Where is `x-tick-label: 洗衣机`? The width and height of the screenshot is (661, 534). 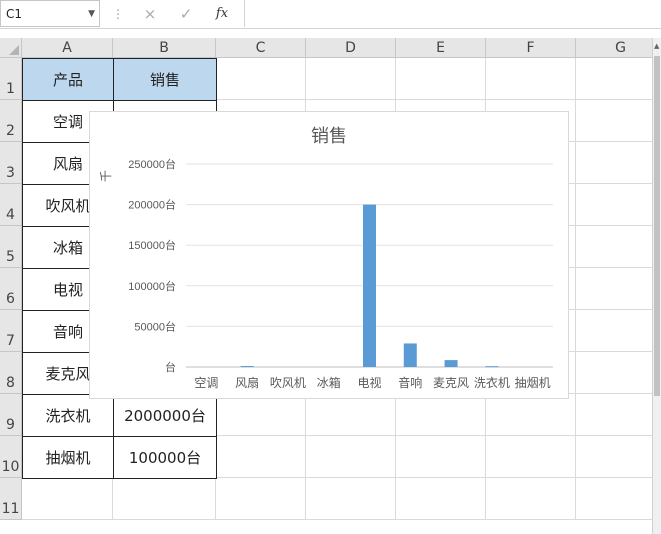 x-tick-label: 洗衣机 is located at coordinates (492, 382).